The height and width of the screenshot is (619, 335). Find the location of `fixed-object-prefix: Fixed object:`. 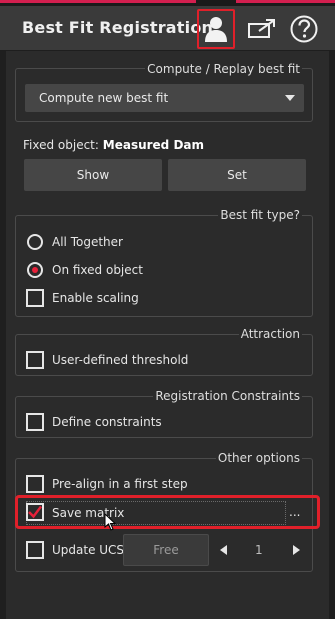

fixed-object-prefix: Fixed object: is located at coordinates (61, 145).